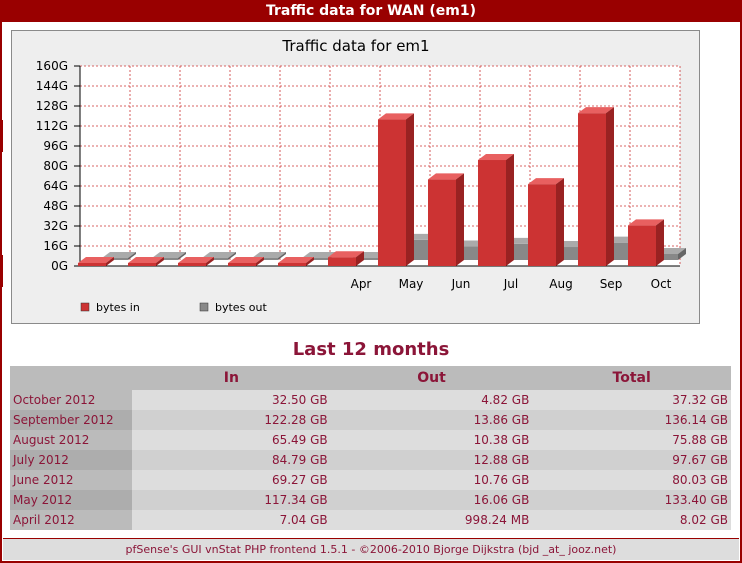  I want to click on x-tick-label: Aug, so click(560, 284).